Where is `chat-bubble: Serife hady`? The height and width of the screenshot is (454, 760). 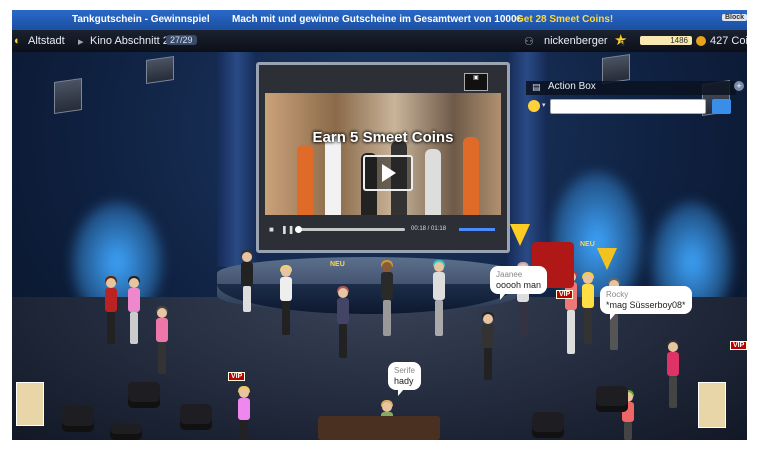 chat-bubble: Serife hady is located at coordinates (404, 379).